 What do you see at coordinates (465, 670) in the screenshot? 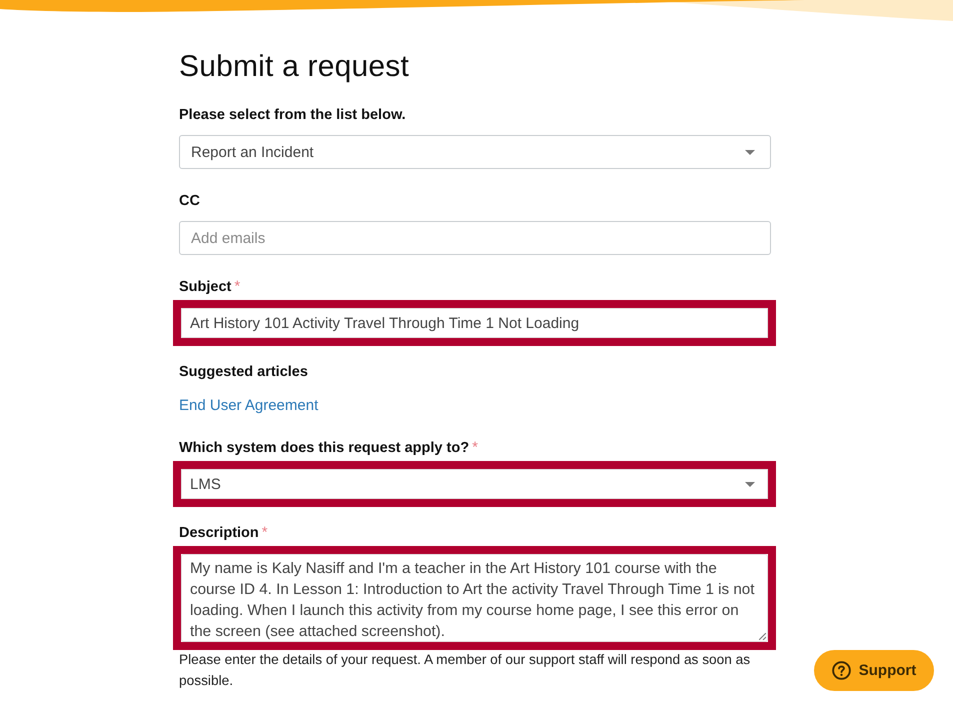
I see `help-text: Please enter the details of your request. A member of our support staff will respond as soon as possible.` at bounding box center [465, 670].